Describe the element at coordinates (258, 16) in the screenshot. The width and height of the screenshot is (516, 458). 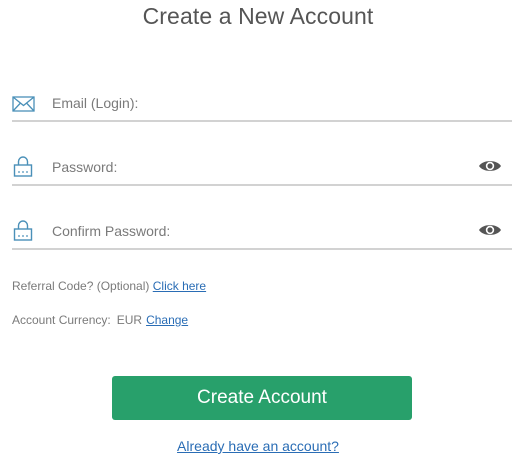
I see `page-title: Create a New Account` at that location.